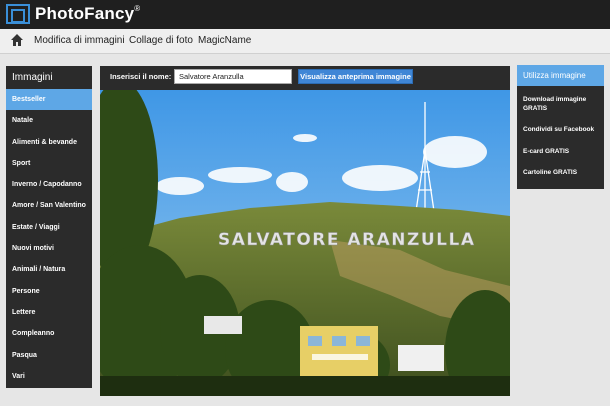 Image resolution: width=610 pixels, height=406 pixels. I want to click on sidebar-title: Immagini, so click(32, 77).